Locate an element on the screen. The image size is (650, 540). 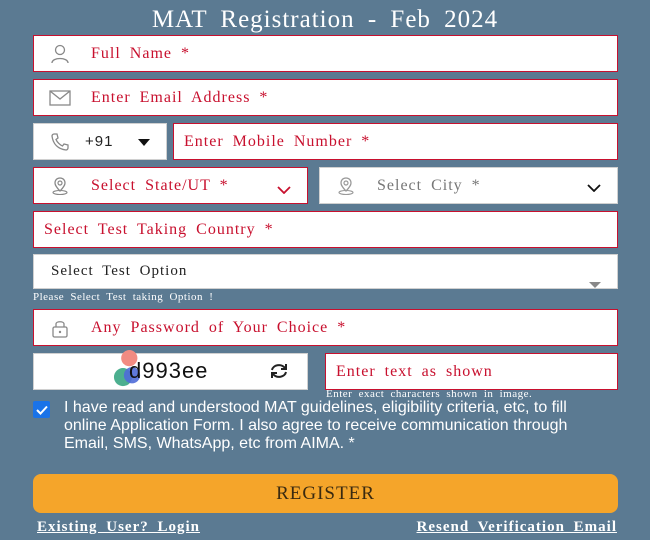
test-option-hint: Please Select Test taking Option ! is located at coordinates (123, 297).